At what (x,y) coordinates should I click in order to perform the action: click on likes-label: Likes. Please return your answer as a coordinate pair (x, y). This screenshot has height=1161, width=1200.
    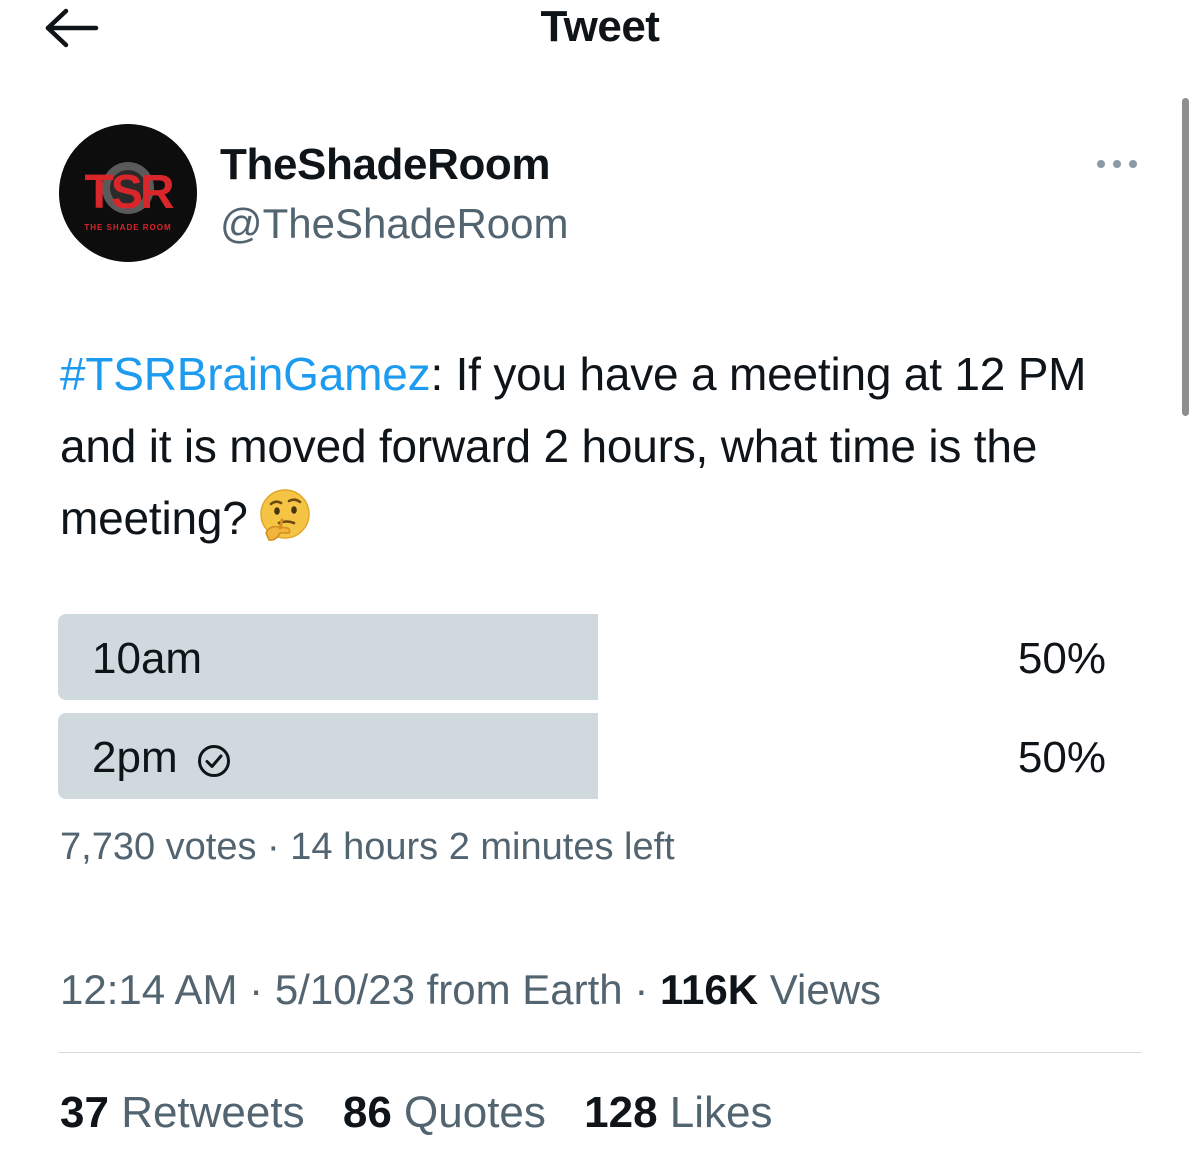
    Looking at the image, I should click on (721, 1112).